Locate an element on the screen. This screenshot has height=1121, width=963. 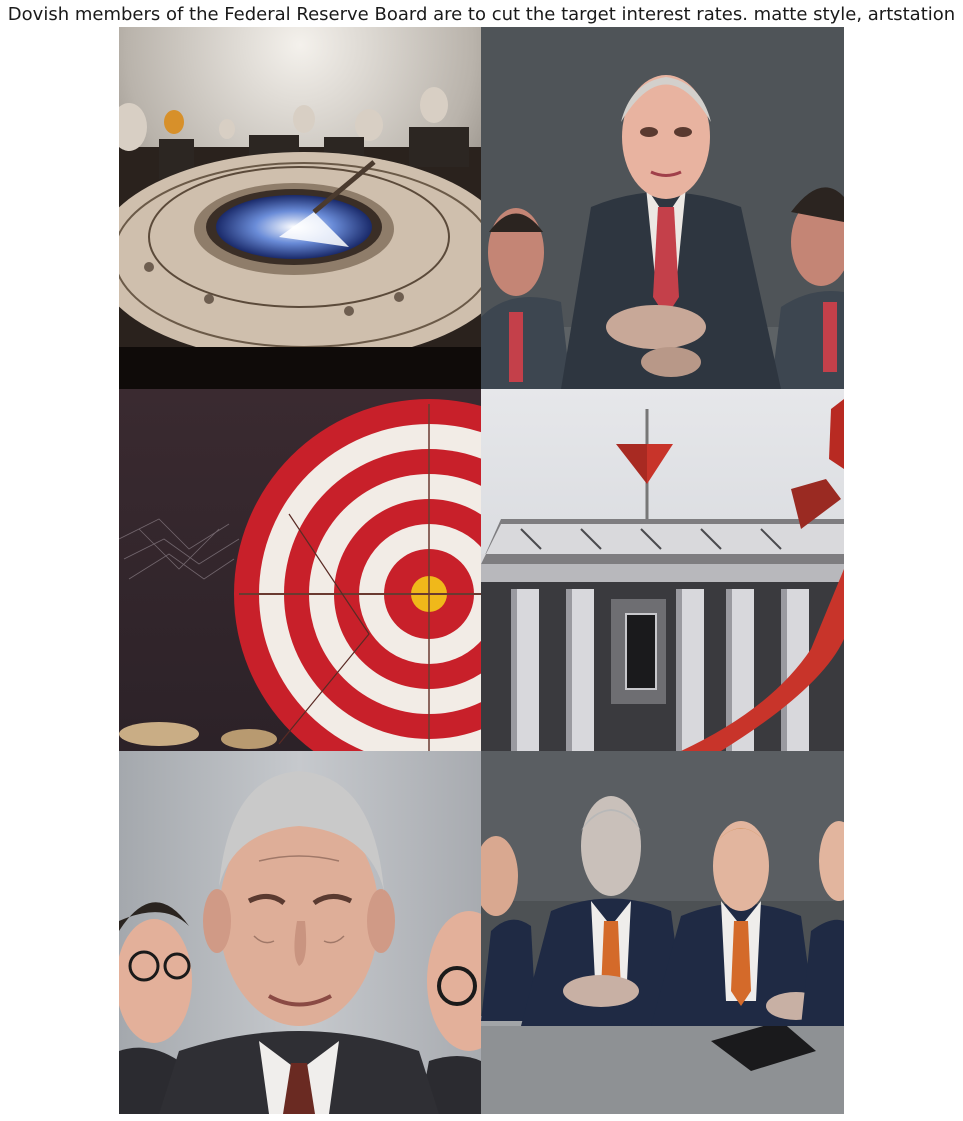
panel-board-portrait is located at coordinates (662, 208).